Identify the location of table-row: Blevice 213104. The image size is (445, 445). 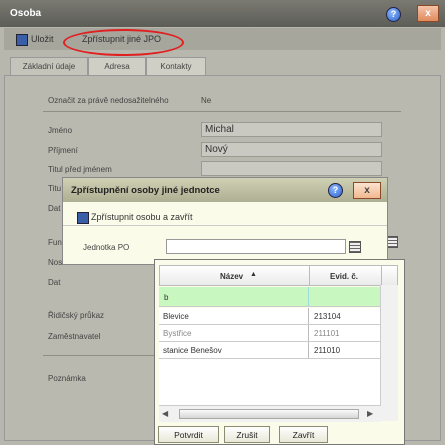
(270, 316).